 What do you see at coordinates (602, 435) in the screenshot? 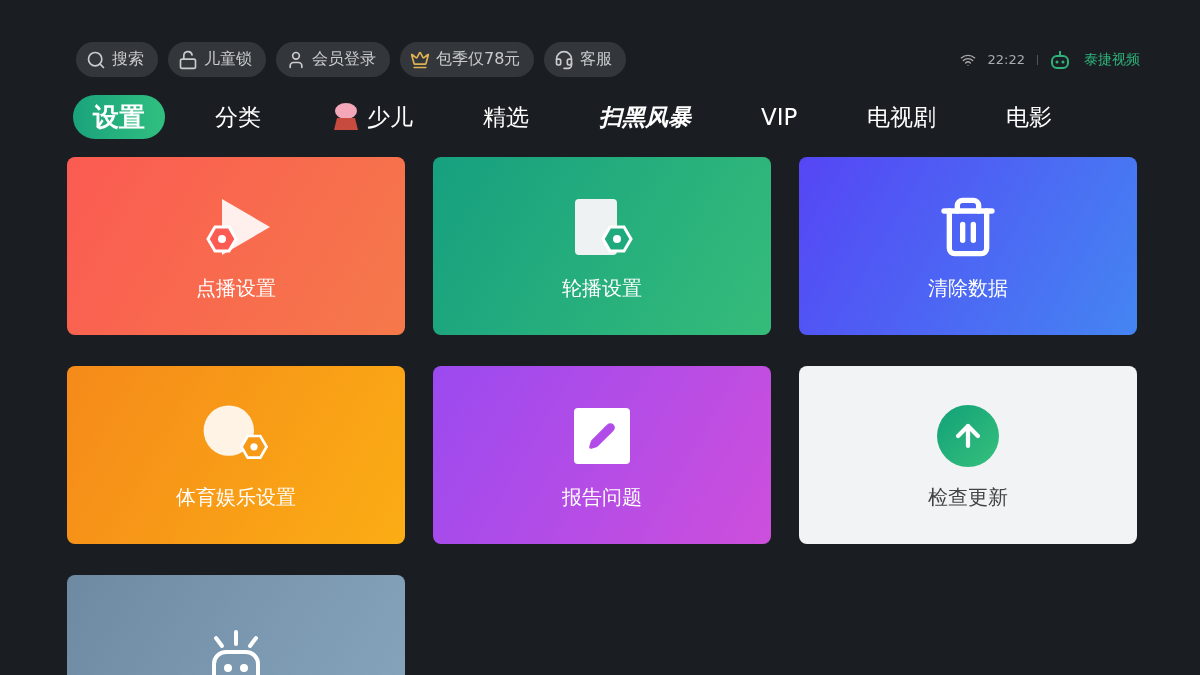
I see `edit-icon` at bounding box center [602, 435].